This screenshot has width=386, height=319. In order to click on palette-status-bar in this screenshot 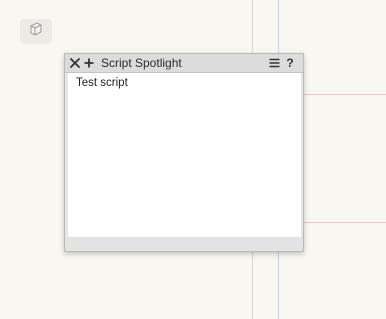, I will do `click(184, 244)`.